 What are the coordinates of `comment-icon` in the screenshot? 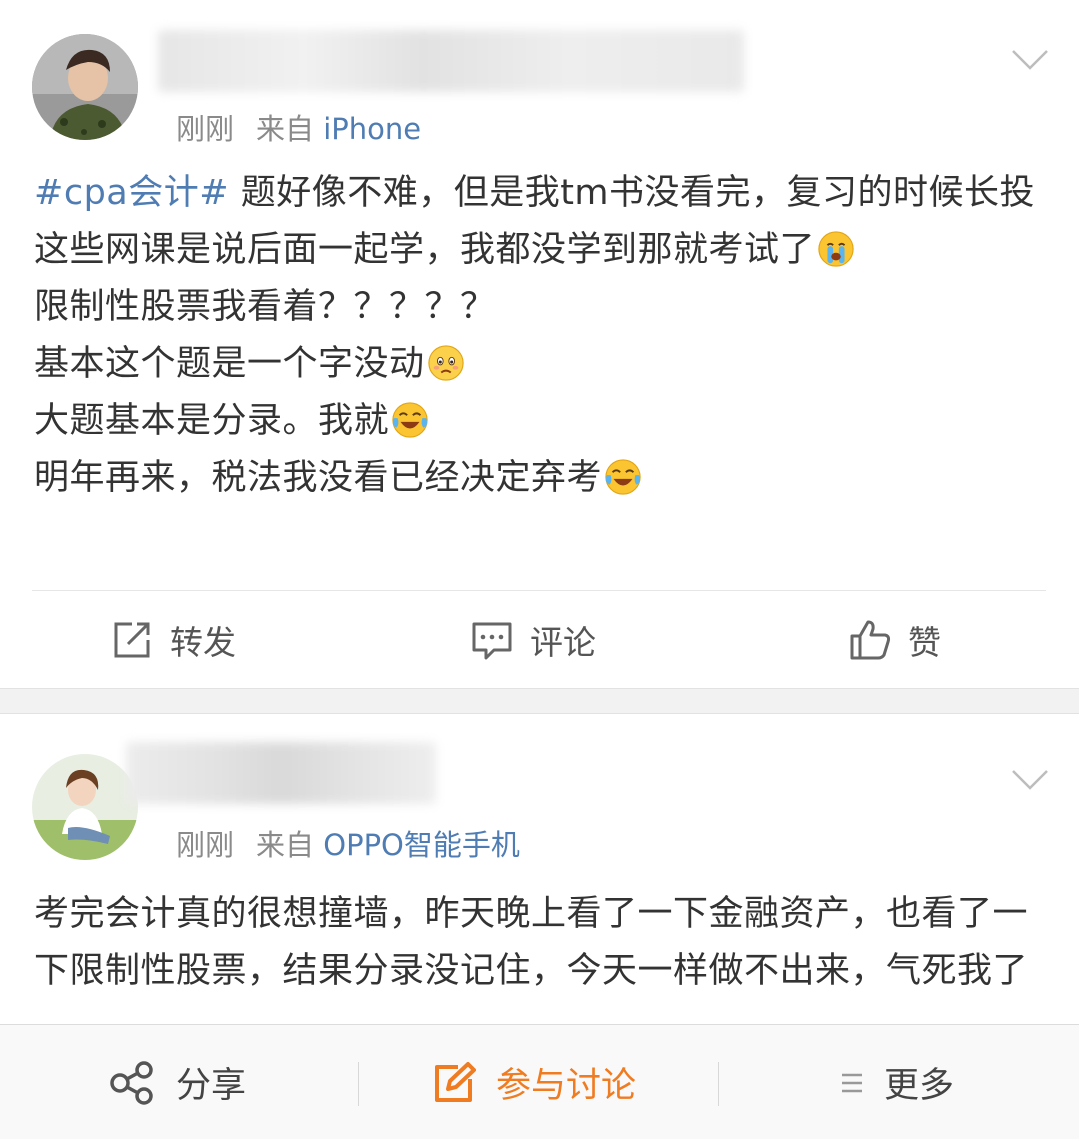 It's located at (492, 641).